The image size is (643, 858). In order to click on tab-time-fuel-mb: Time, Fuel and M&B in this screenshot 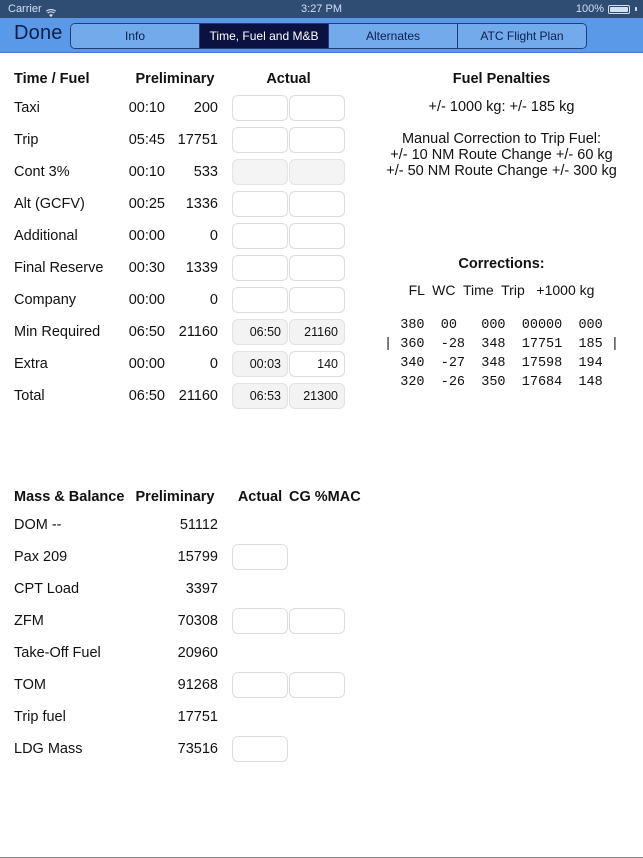, I will do `click(264, 36)`.